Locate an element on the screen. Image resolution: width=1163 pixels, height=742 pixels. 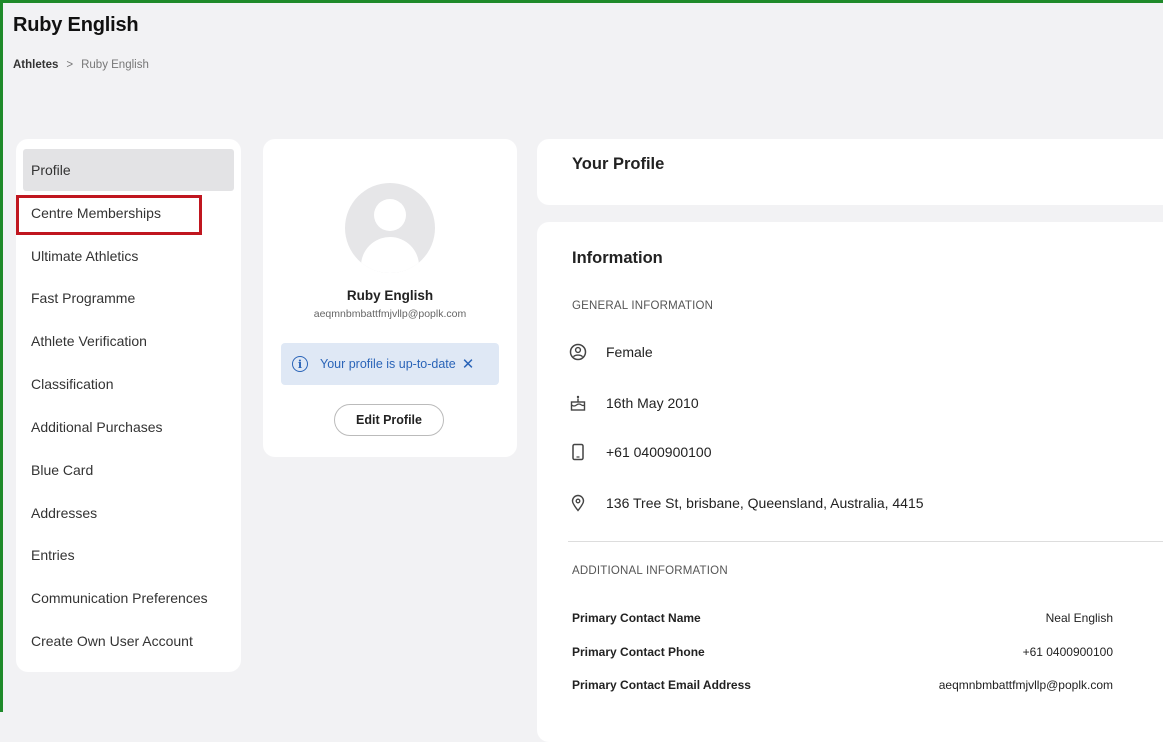
sidebar-item-ultimate-athletics: Ultimate Athletics is located at coordinates (128, 256).